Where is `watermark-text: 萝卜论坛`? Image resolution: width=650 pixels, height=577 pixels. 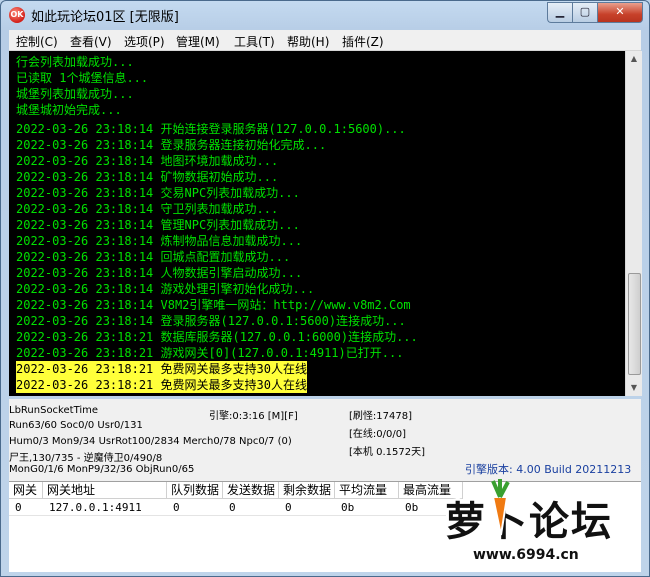
watermark-text: 萝卜论坛 is located at coordinates (529, 522).